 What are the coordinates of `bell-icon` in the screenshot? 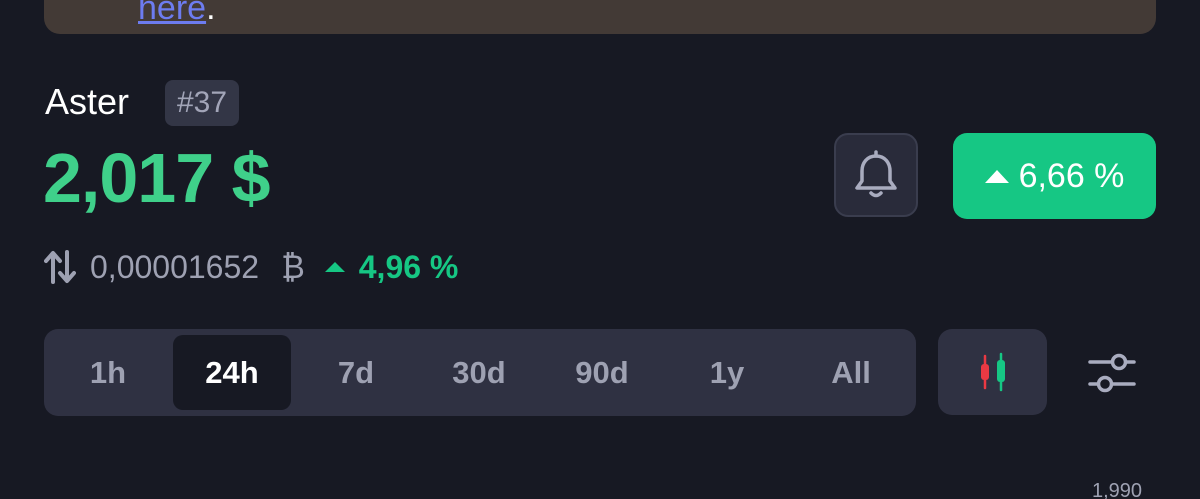 It's located at (876, 174).